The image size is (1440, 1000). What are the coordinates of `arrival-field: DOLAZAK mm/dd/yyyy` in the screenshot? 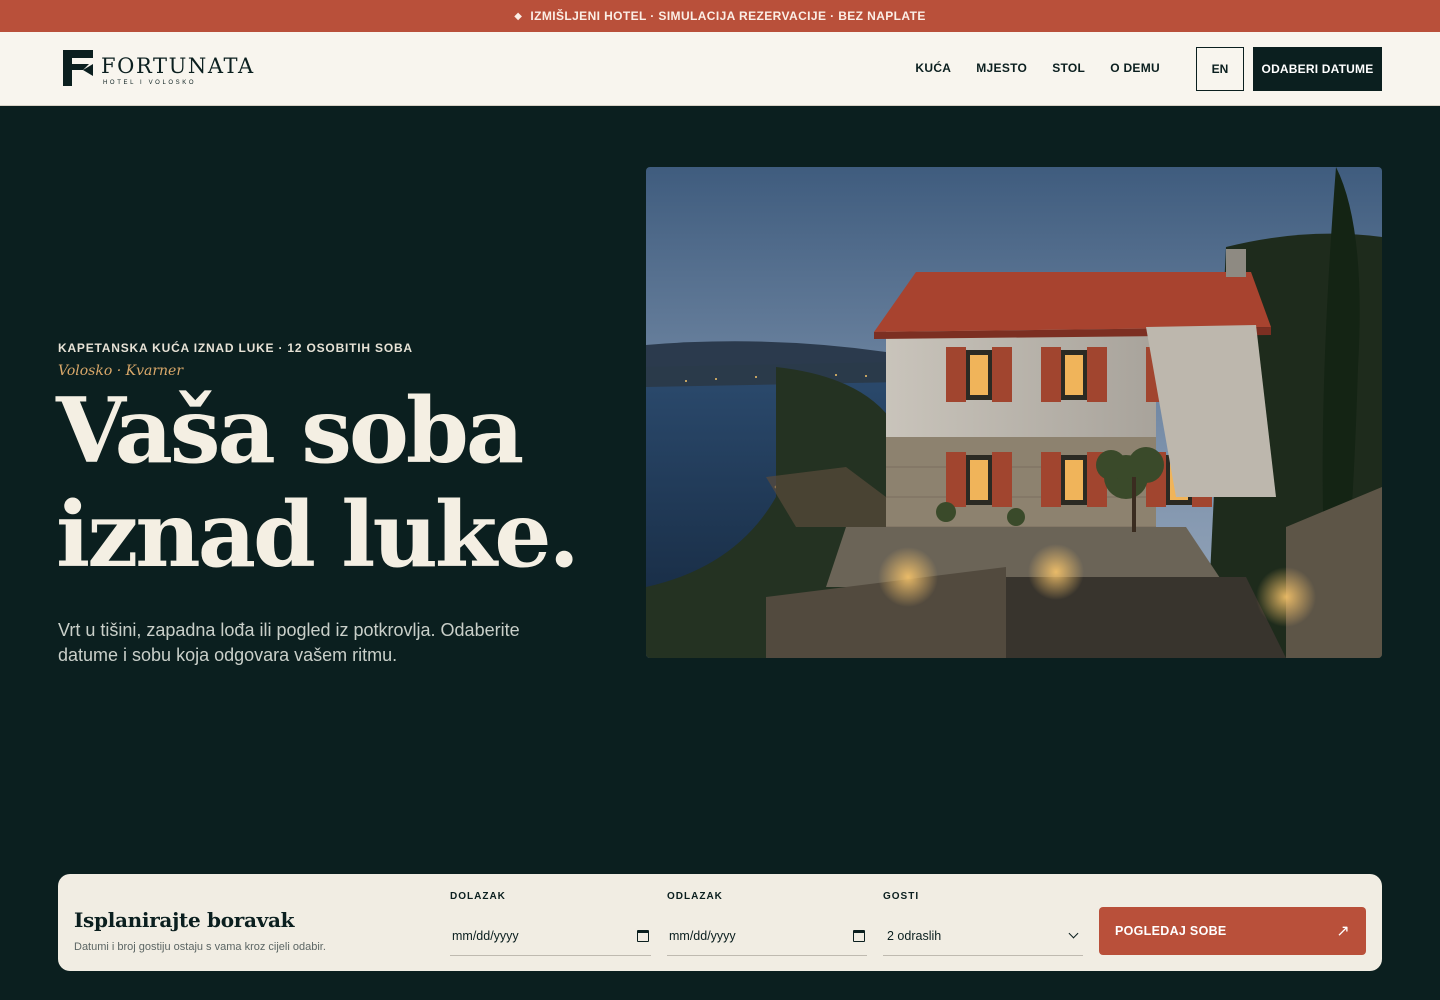 It's located at (550, 923).